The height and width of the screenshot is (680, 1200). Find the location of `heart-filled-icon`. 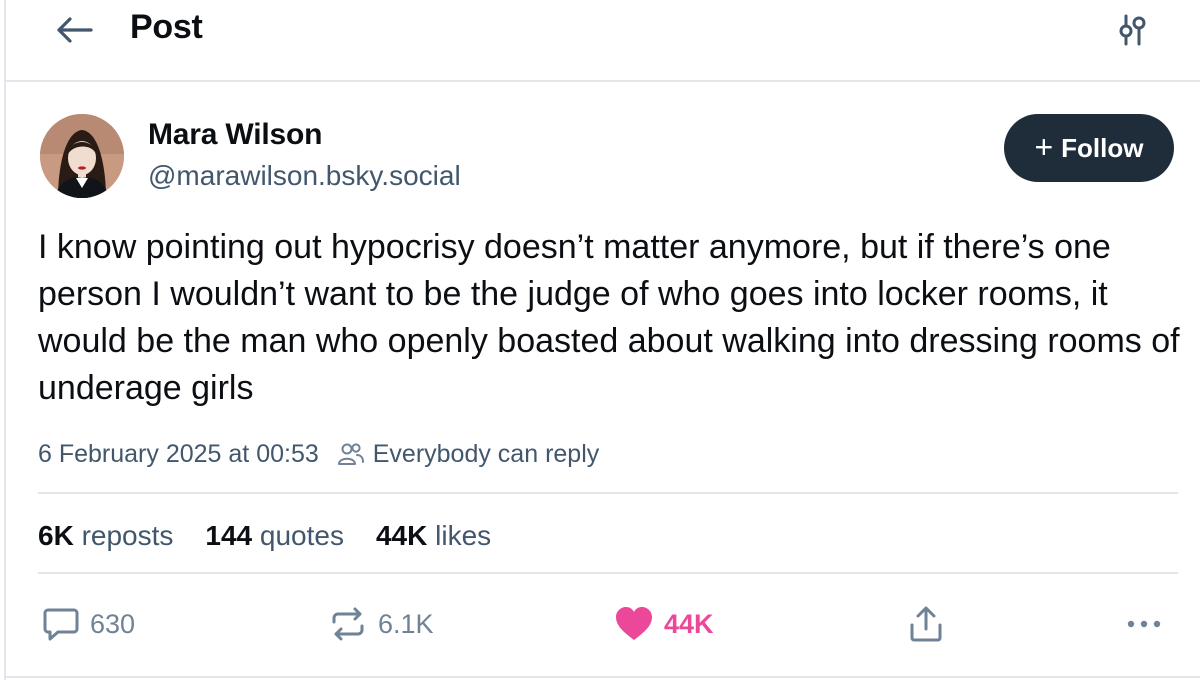

heart-filled-icon is located at coordinates (634, 623).